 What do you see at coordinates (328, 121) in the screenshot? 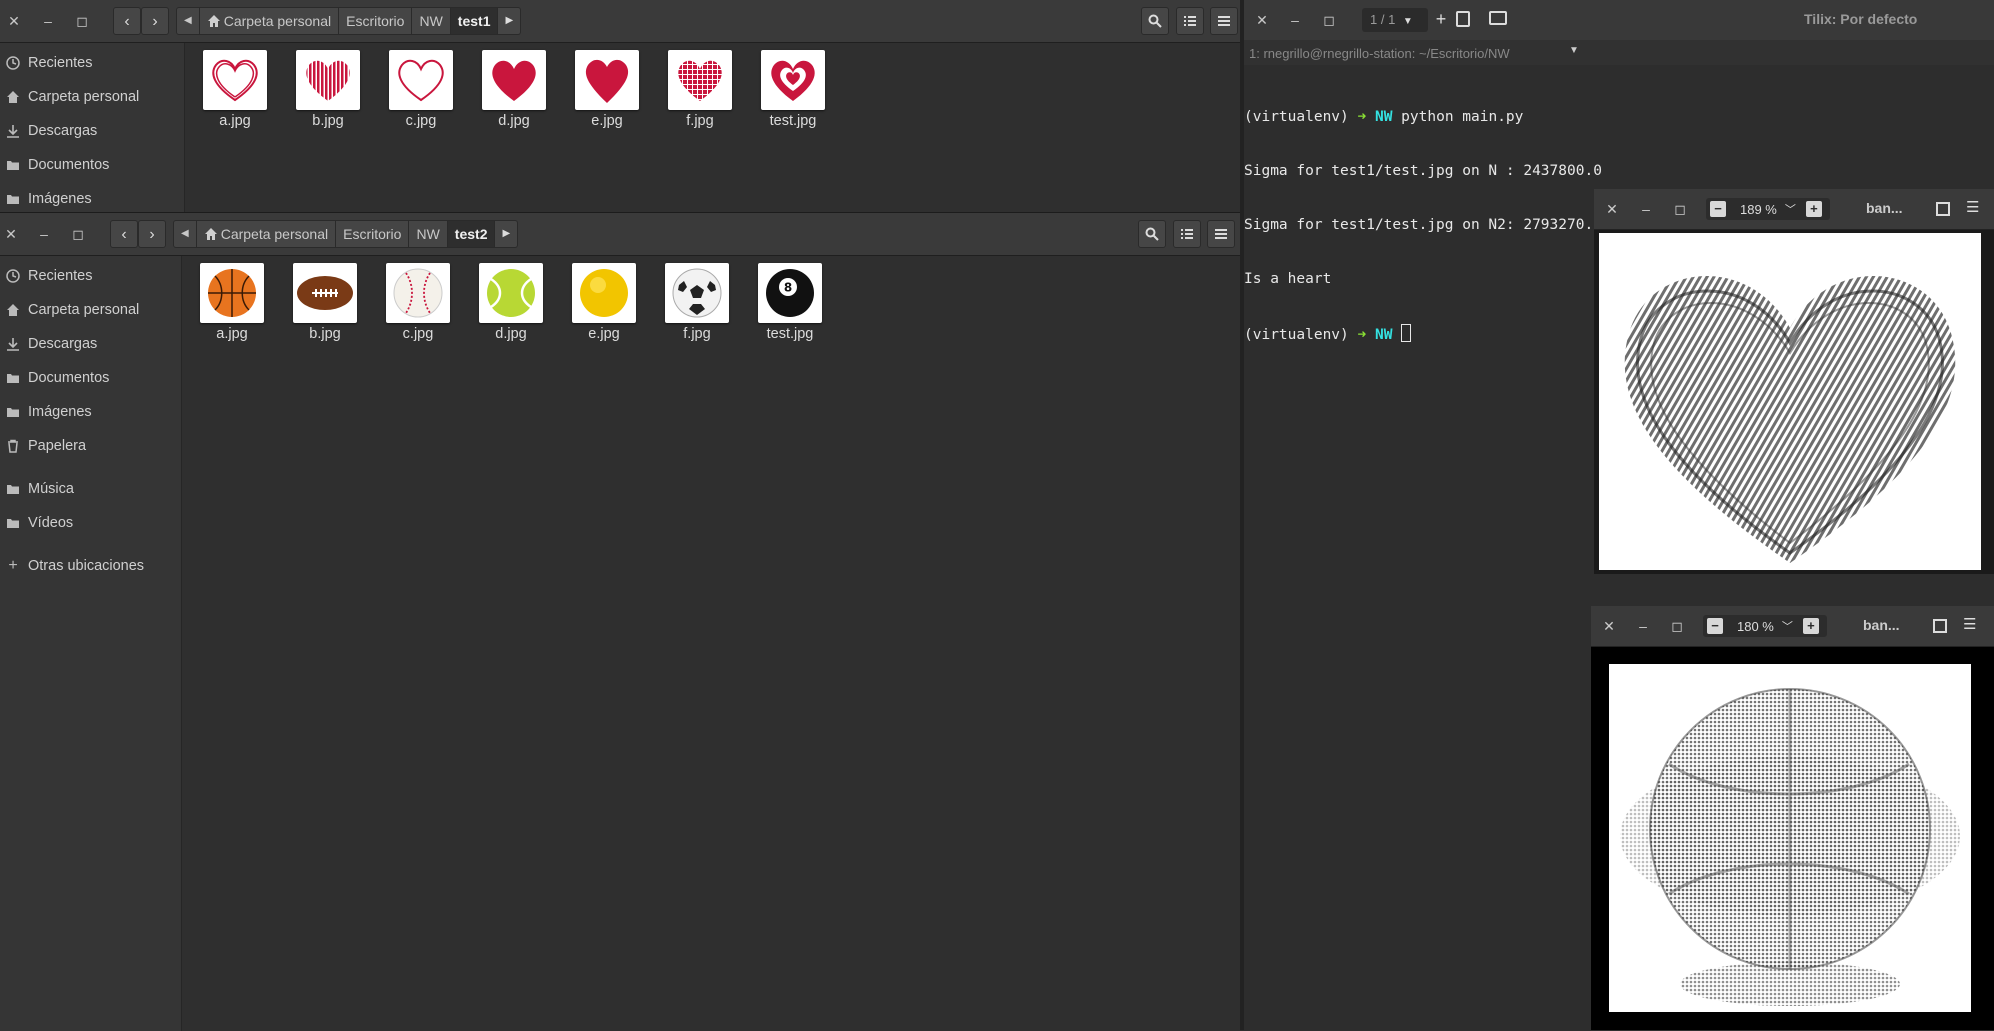
I see `file-name: b.jpg` at bounding box center [328, 121].